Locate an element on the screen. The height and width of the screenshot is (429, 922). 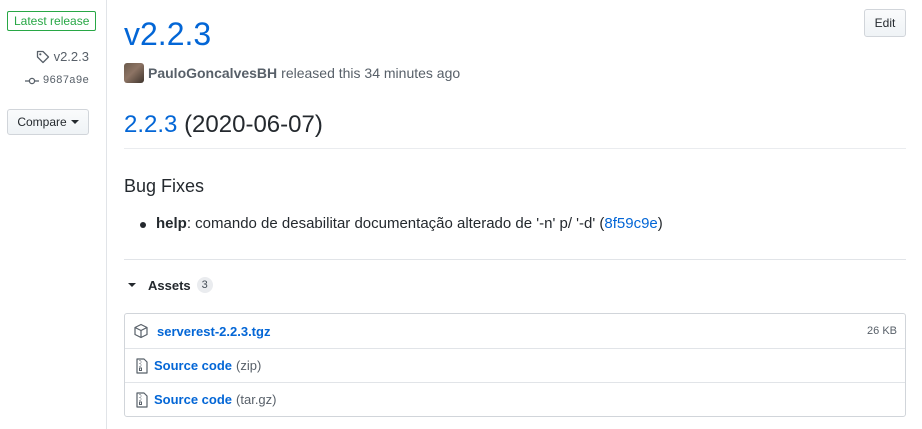
tag-link: v2.2.3 is located at coordinates (62, 56).